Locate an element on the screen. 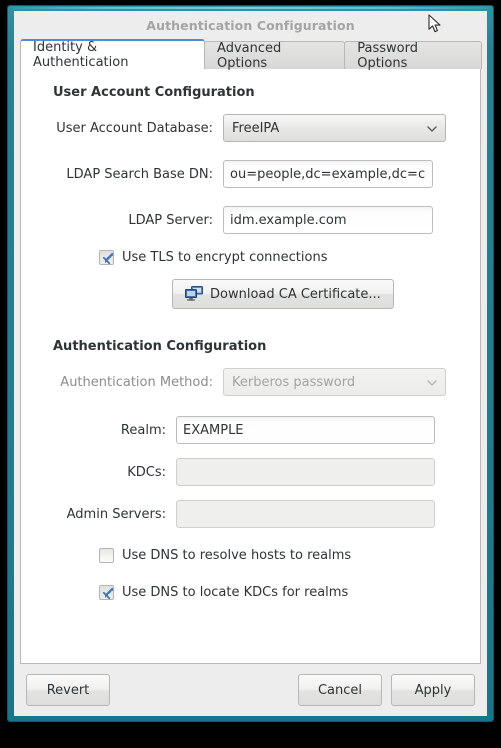  use-dns-locate-kdcs-label: Use DNS to locate KDCs for realms is located at coordinates (235, 592).